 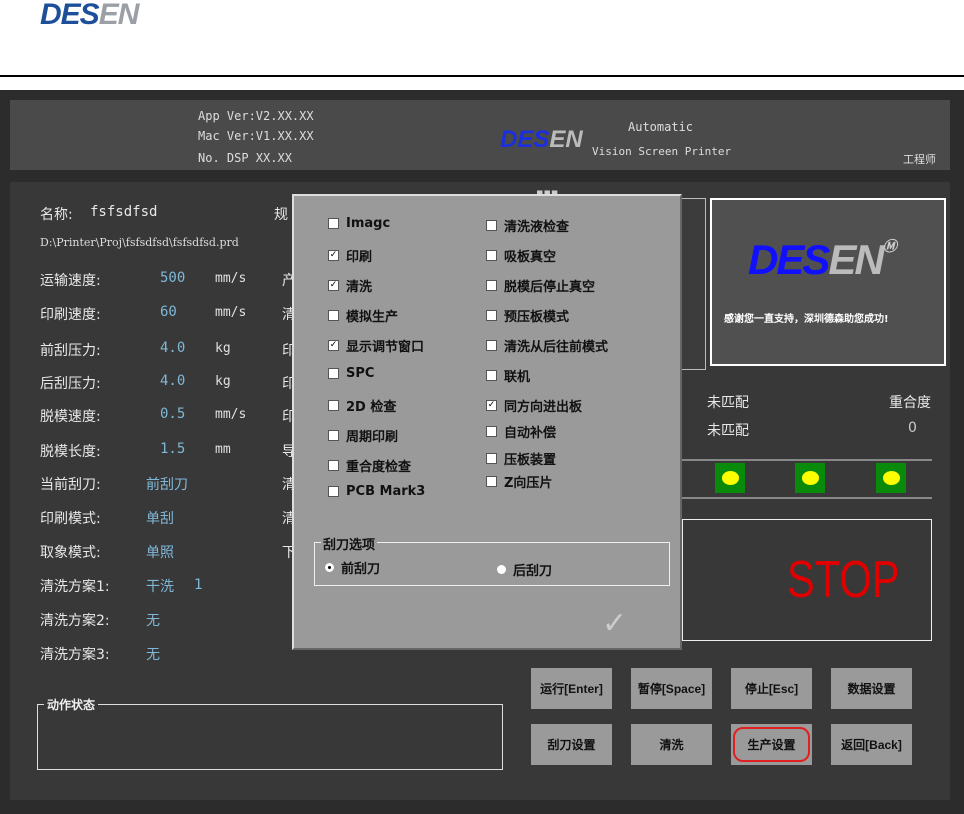 What do you see at coordinates (124, 212) in the screenshot?
I see `name-value: fsfsdfsd` at bounding box center [124, 212].